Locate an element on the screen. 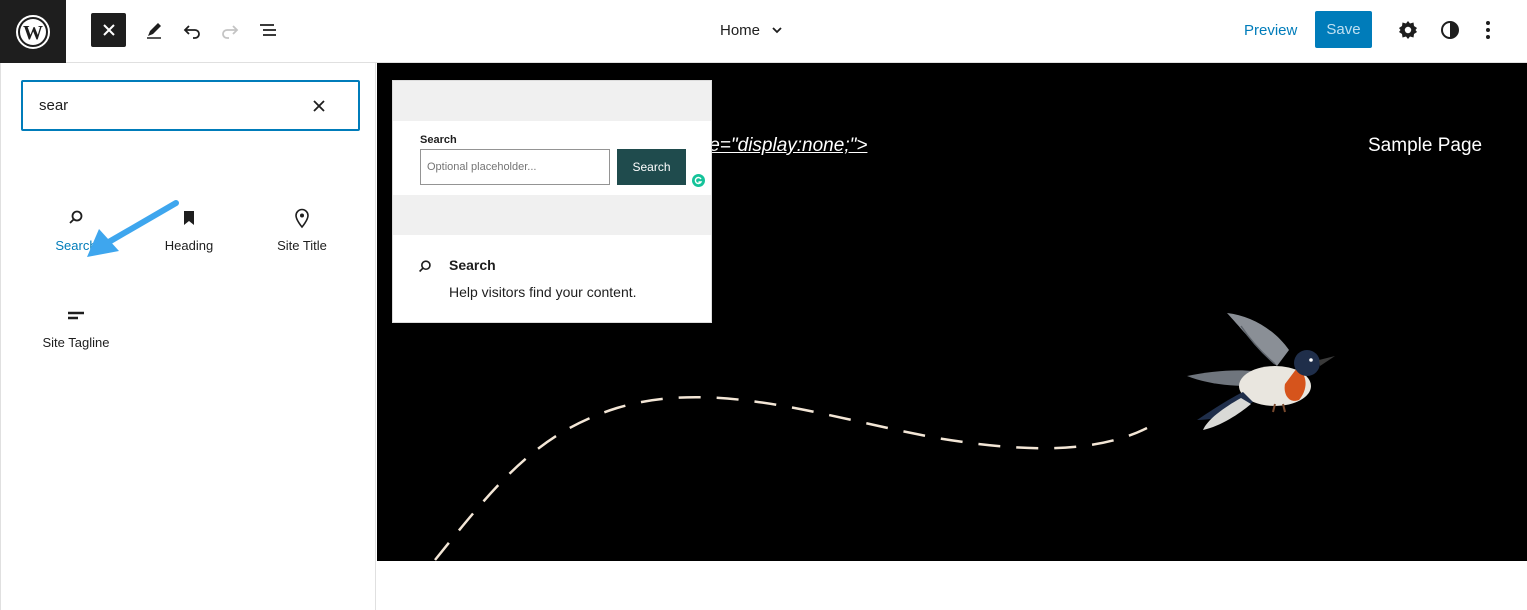  block-item-label: Site Tagline is located at coordinates (76, 342).